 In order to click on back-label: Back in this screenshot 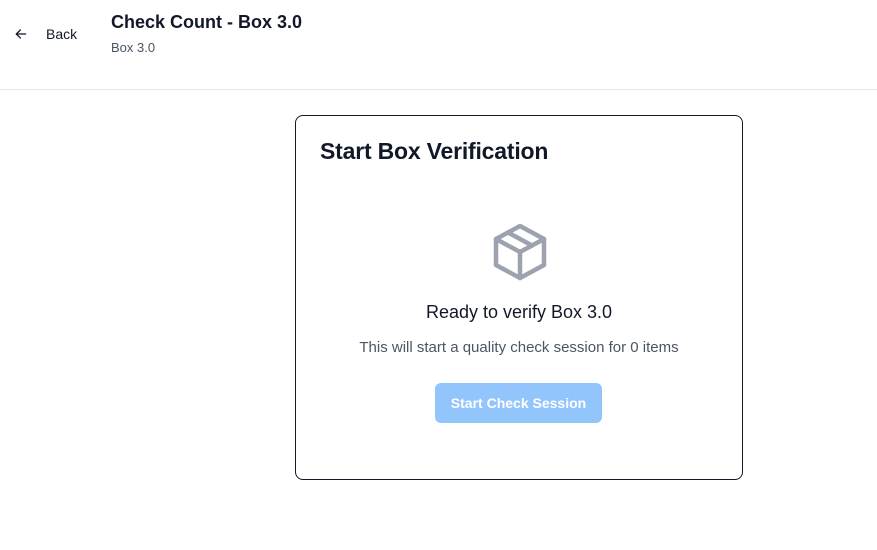, I will do `click(62, 34)`.